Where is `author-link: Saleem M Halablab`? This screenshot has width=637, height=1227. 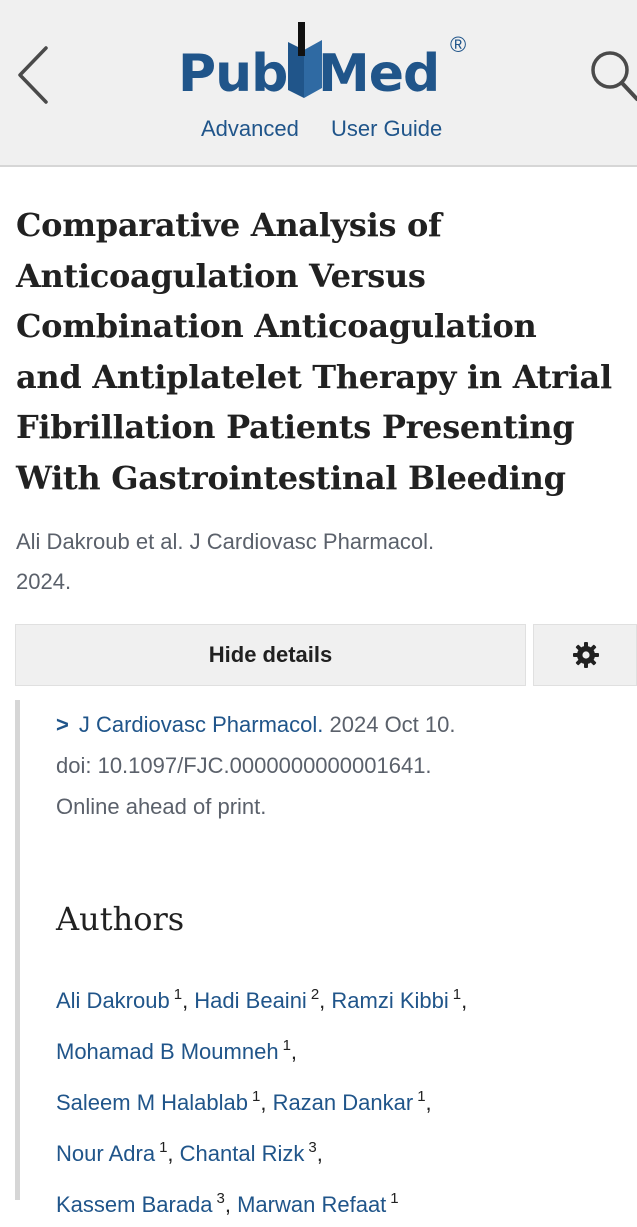 author-link: Saleem M Halablab is located at coordinates (152, 1102).